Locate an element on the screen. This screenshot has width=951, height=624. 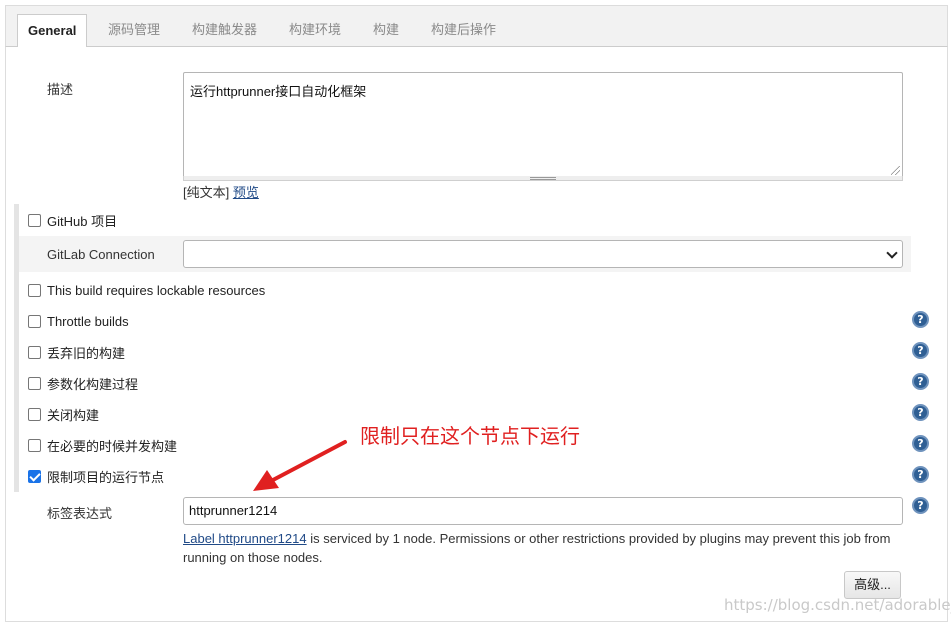
disable-build-label: 关闭构建 is located at coordinates (73, 415).